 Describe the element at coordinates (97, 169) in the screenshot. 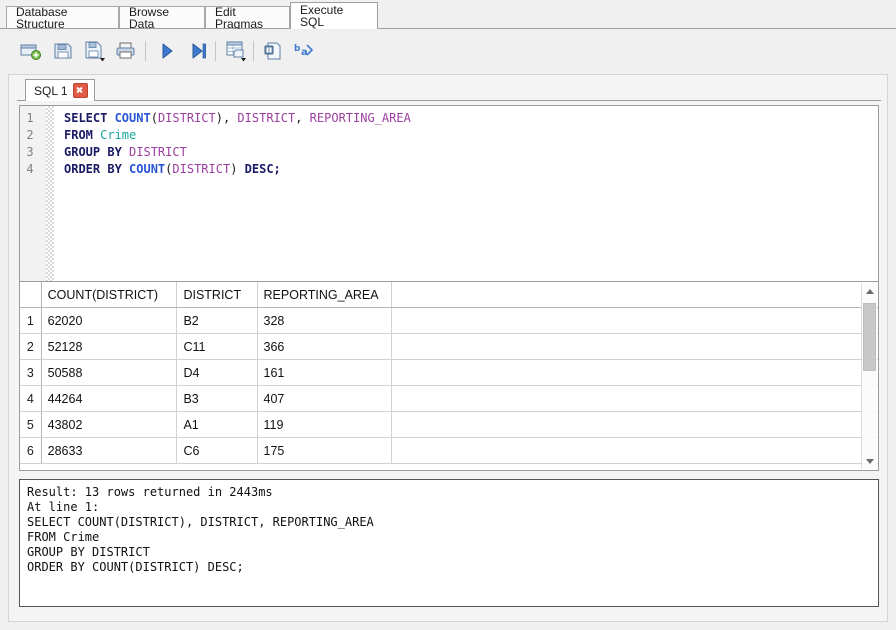

I see `code-token: ORDER BY` at that location.